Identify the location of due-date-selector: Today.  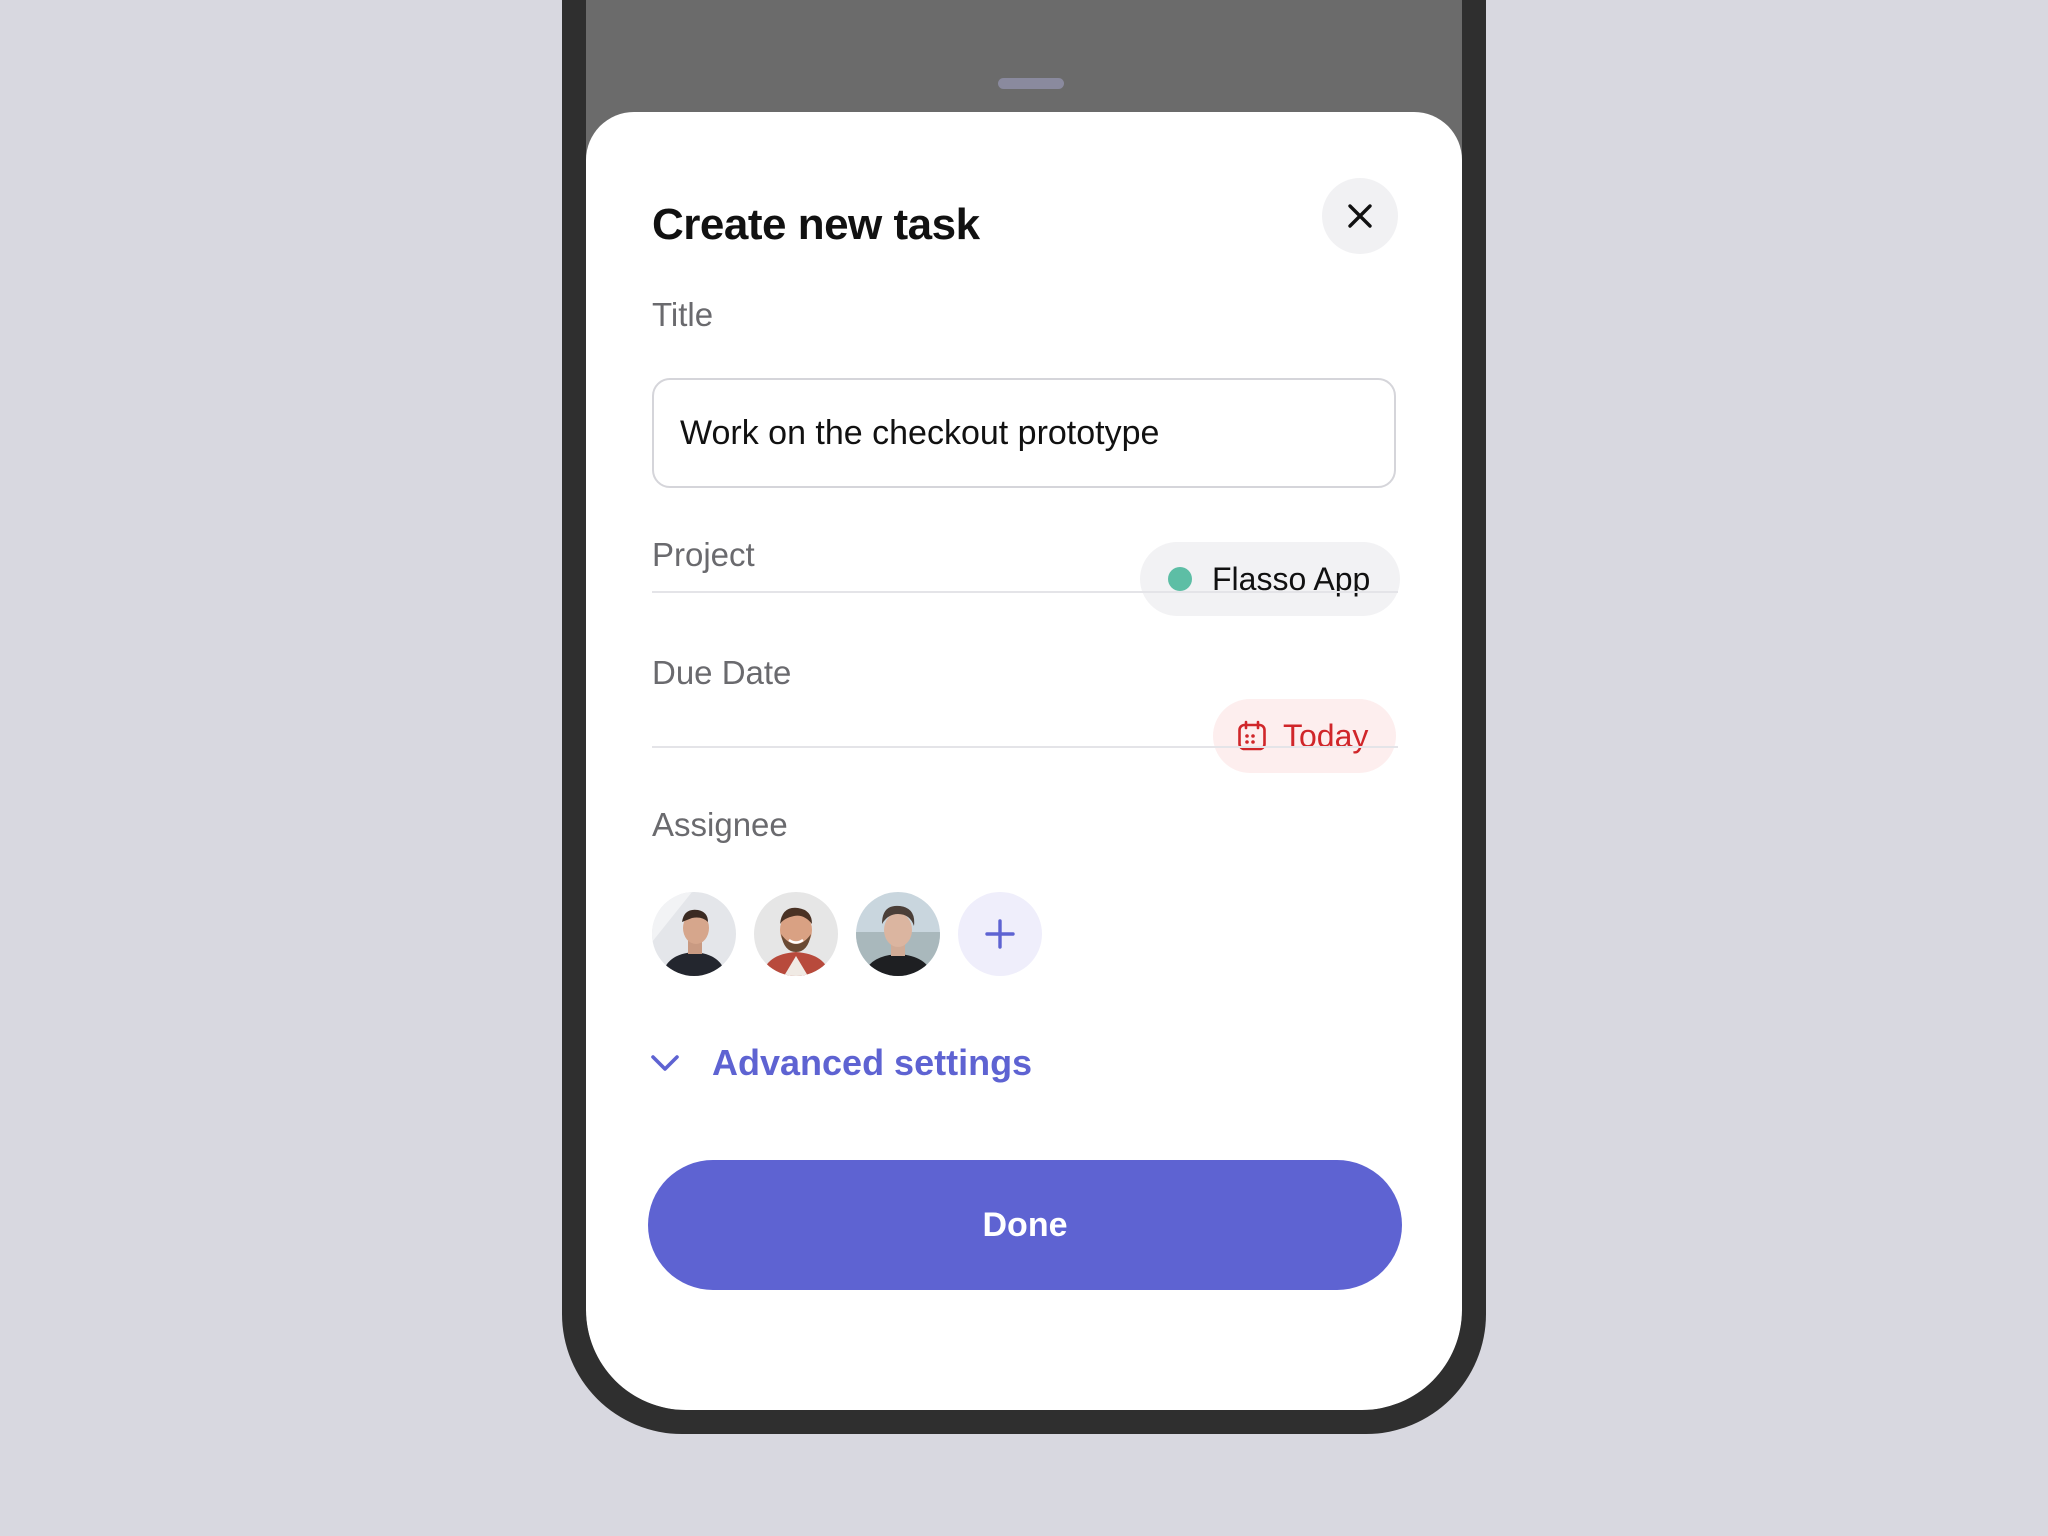
(1305, 736).